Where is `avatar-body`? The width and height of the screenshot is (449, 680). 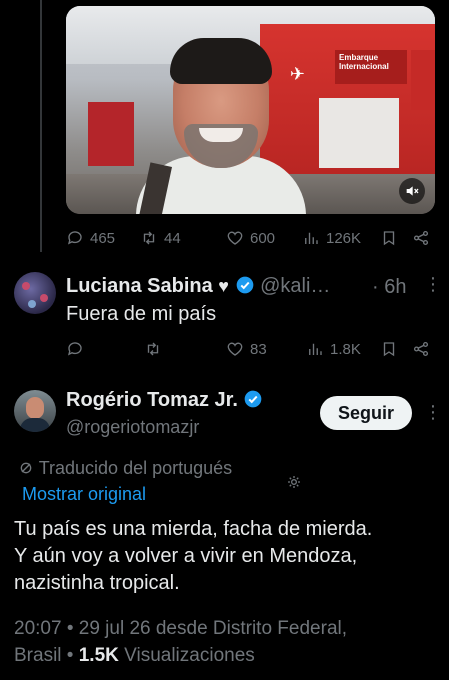 avatar-body is located at coordinates (35, 425).